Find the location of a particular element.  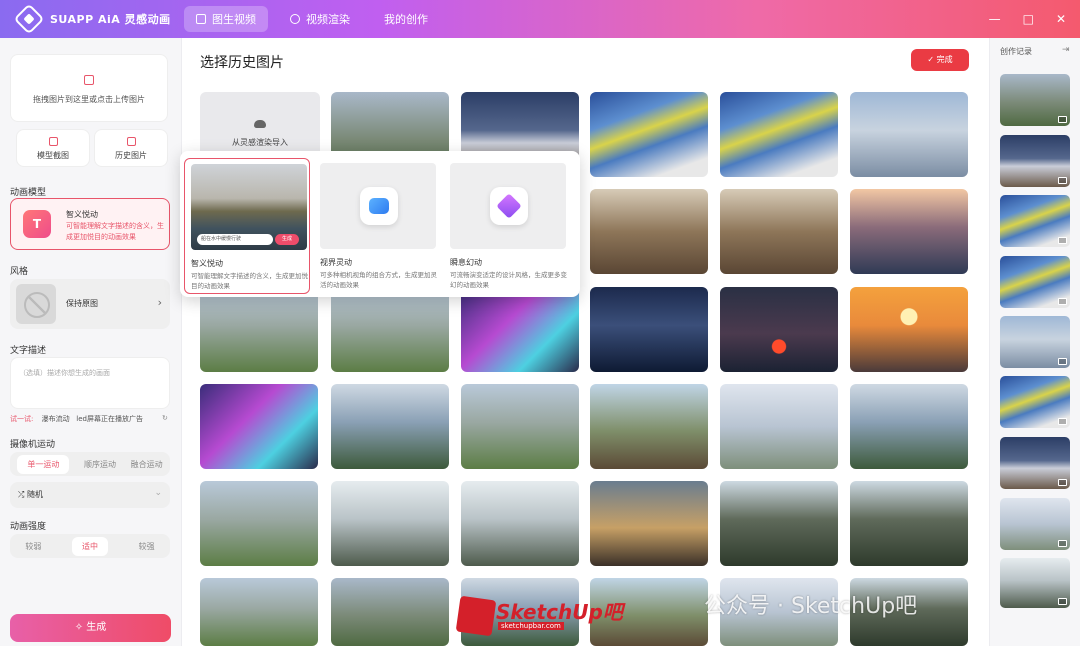

main-nav: 图生视频 视频渲染 我的创作 is located at coordinates (312, 54).